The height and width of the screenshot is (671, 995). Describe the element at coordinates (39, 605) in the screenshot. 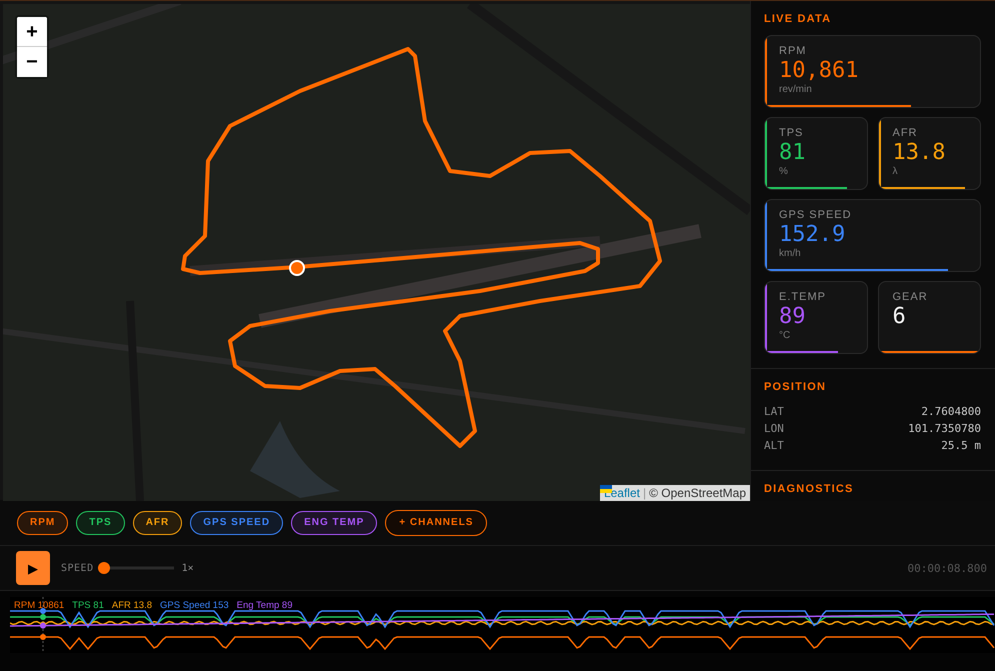

I see `legend-label: RPM 10861` at that location.